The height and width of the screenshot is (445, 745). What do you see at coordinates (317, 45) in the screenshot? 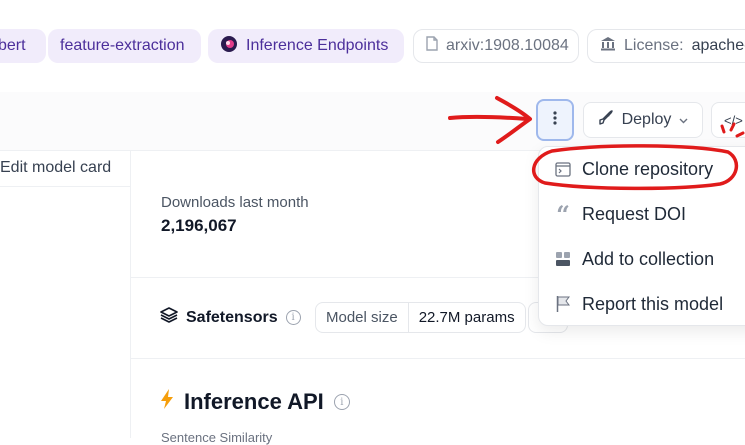
I see `tag-inference-endpoints-label: Inference Endpoints` at bounding box center [317, 45].